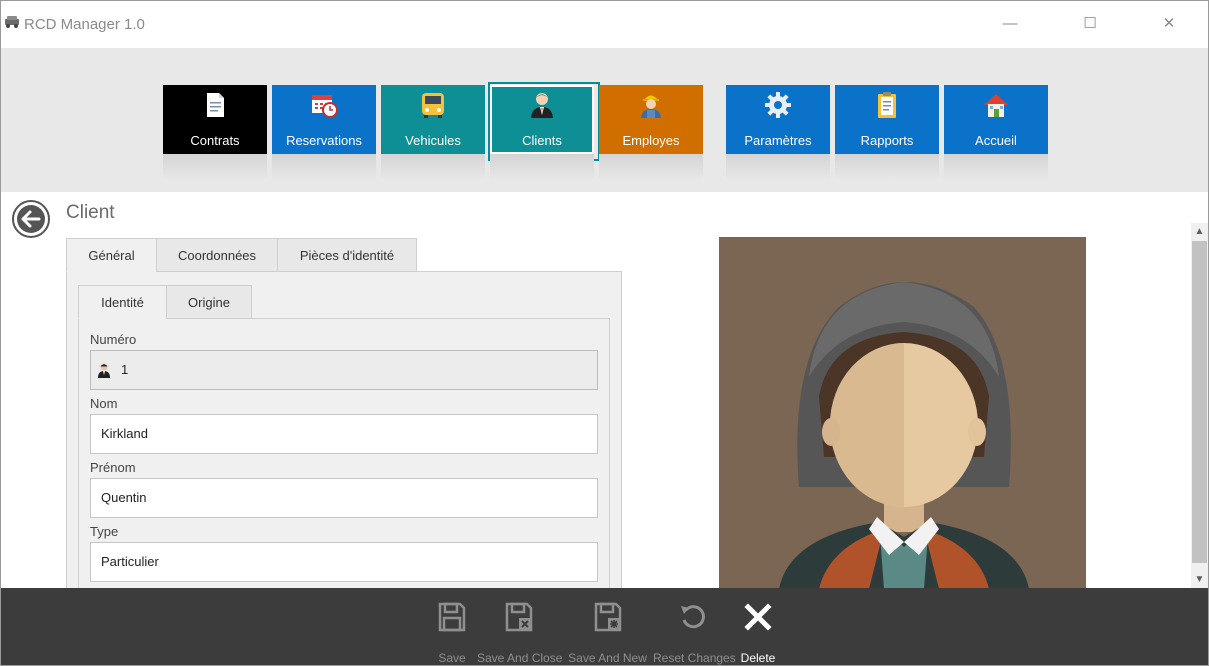 This screenshot has height=666, width=1209. I want to click on save-new-icon, so click(607, 617).